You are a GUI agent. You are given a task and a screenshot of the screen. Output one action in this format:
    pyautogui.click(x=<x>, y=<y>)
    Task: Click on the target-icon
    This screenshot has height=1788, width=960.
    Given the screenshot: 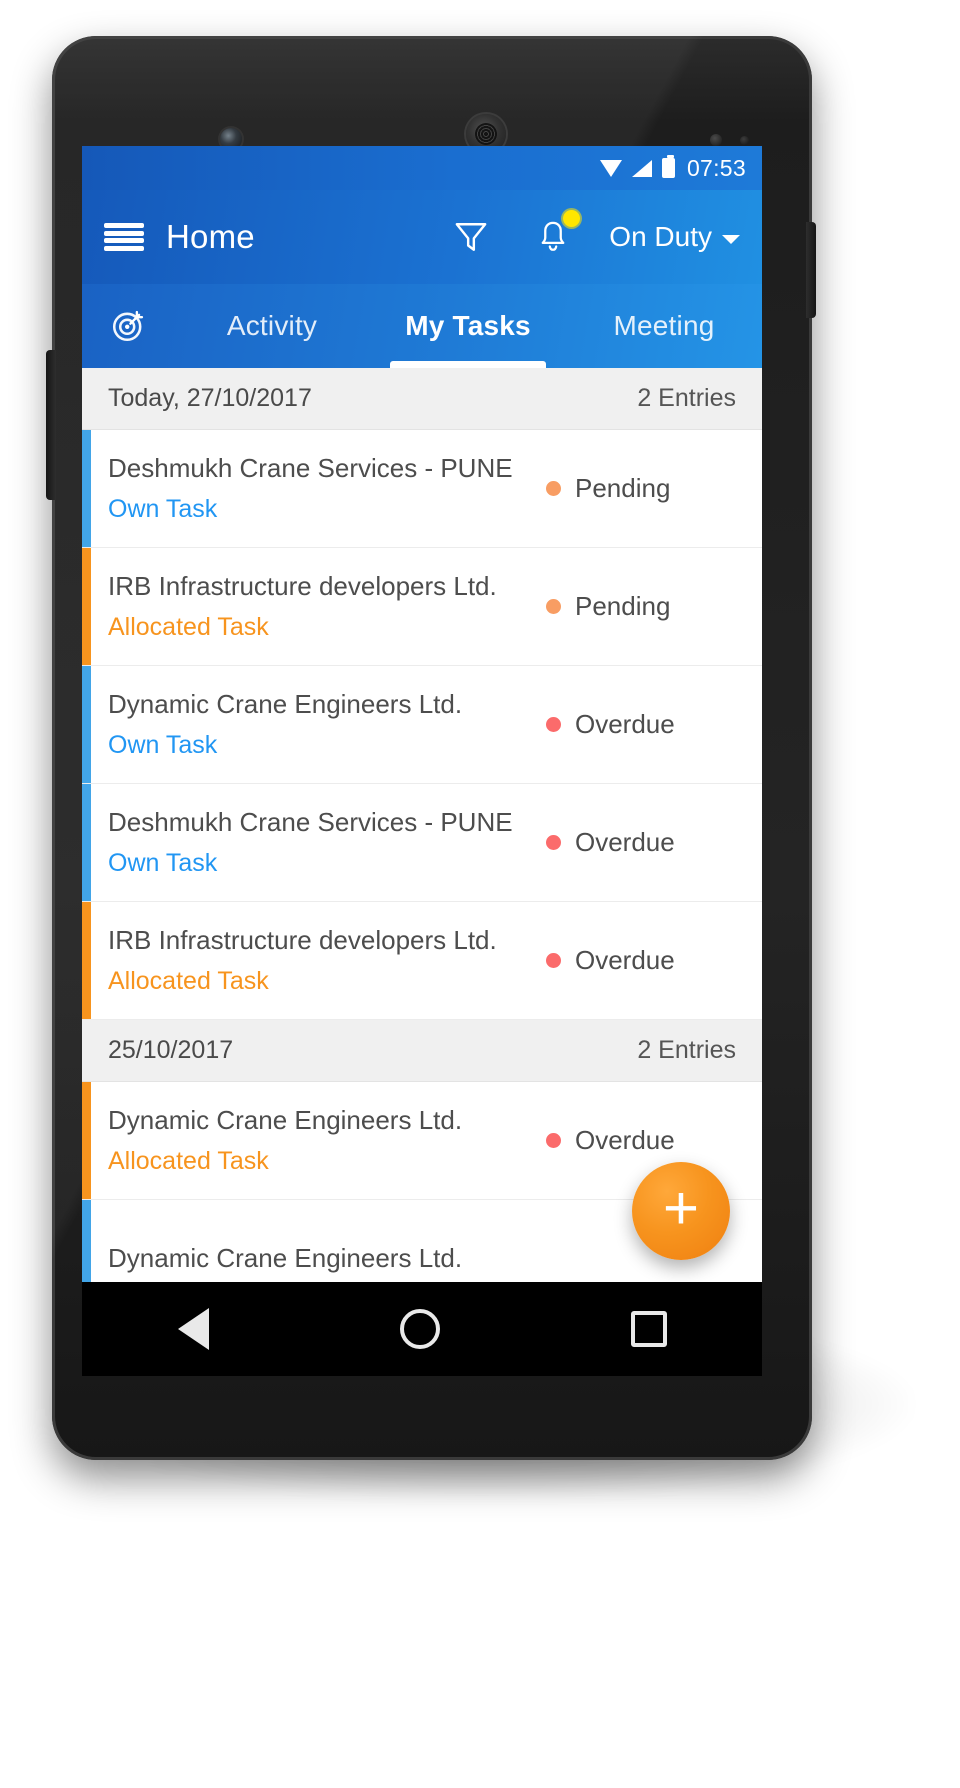 What is the action you would take?
    pyautogui.click(x=128, y=326)
    